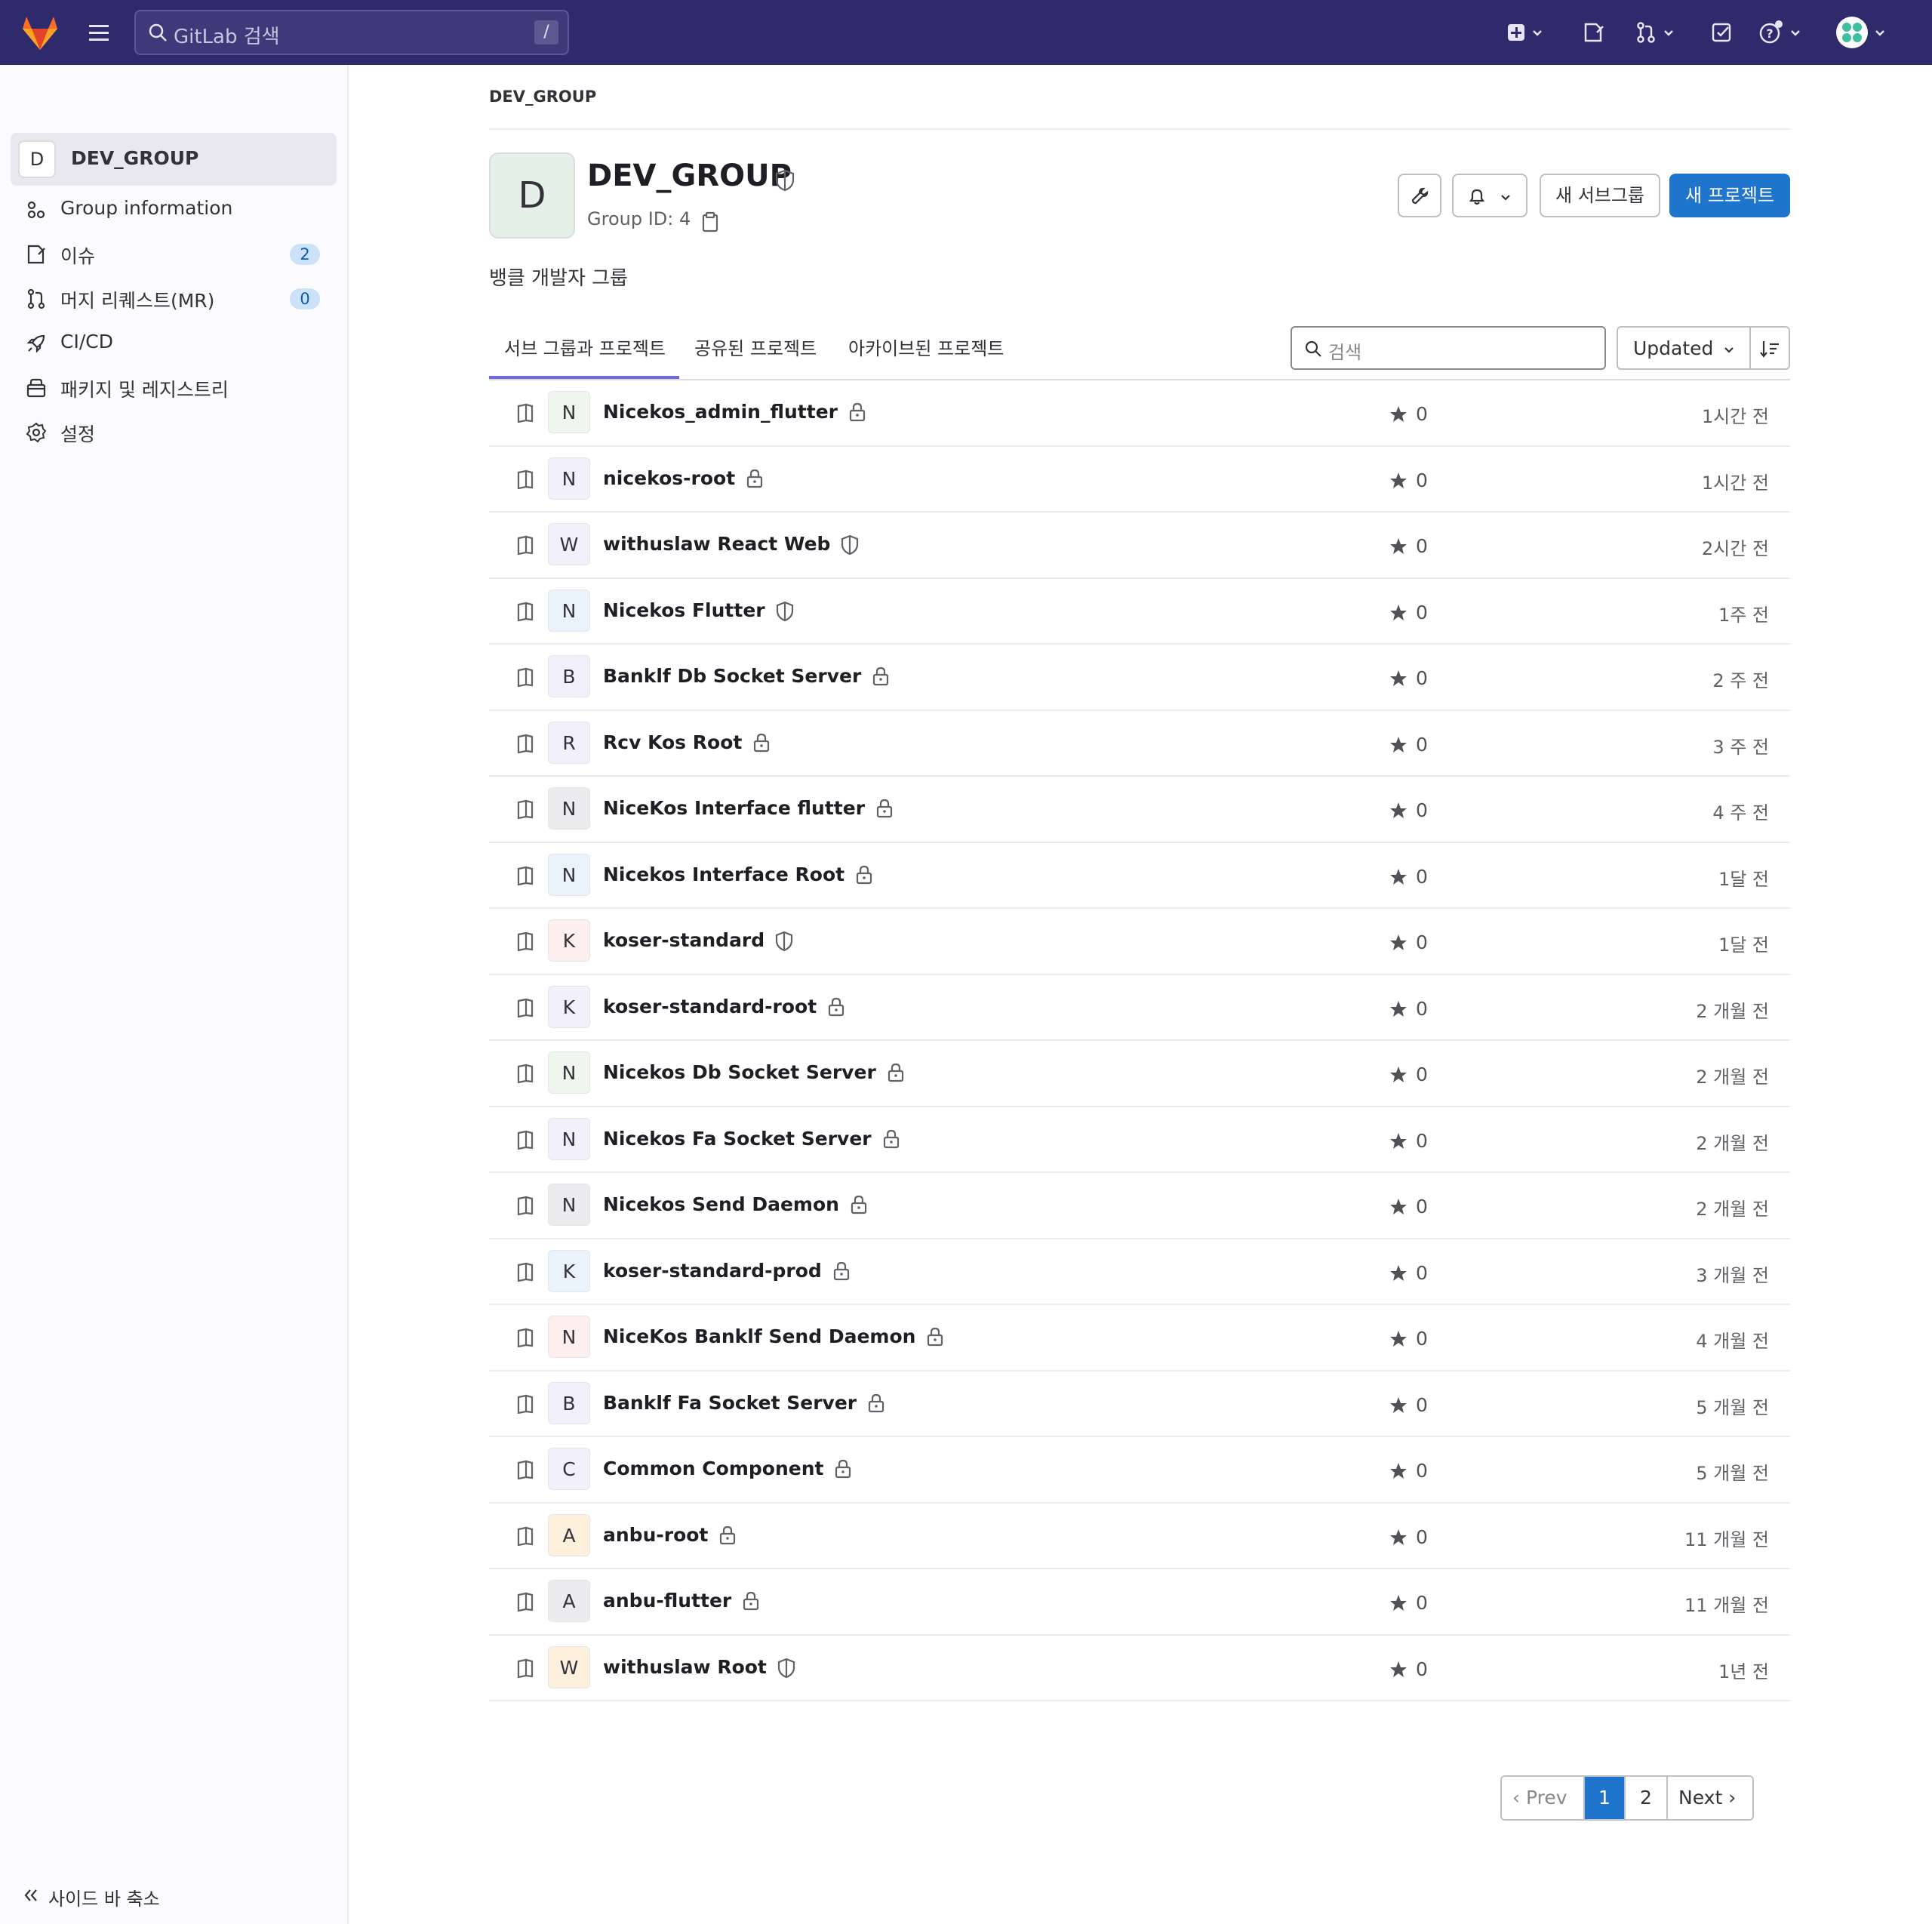 Image resolution: width=1932 pixels, height=1924 pixels. Describe the element at coordinates (175, 431) in the screenshot. I see `sidebar-item-settings: 설정` at that location.